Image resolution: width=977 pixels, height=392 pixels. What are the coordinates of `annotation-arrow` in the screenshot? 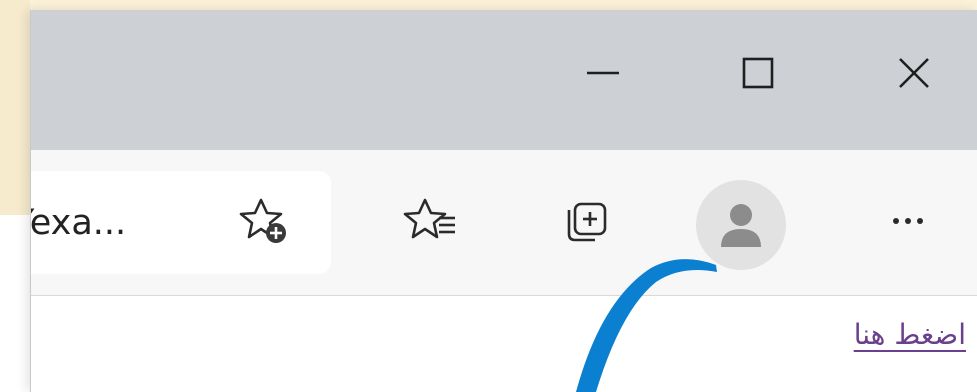 It's located at (646, 325).